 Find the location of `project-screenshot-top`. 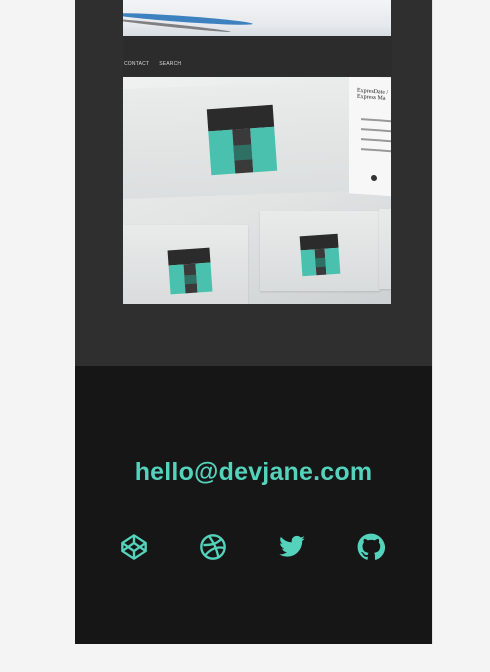

project-screenshot-top is located at coordinates (257, 18).